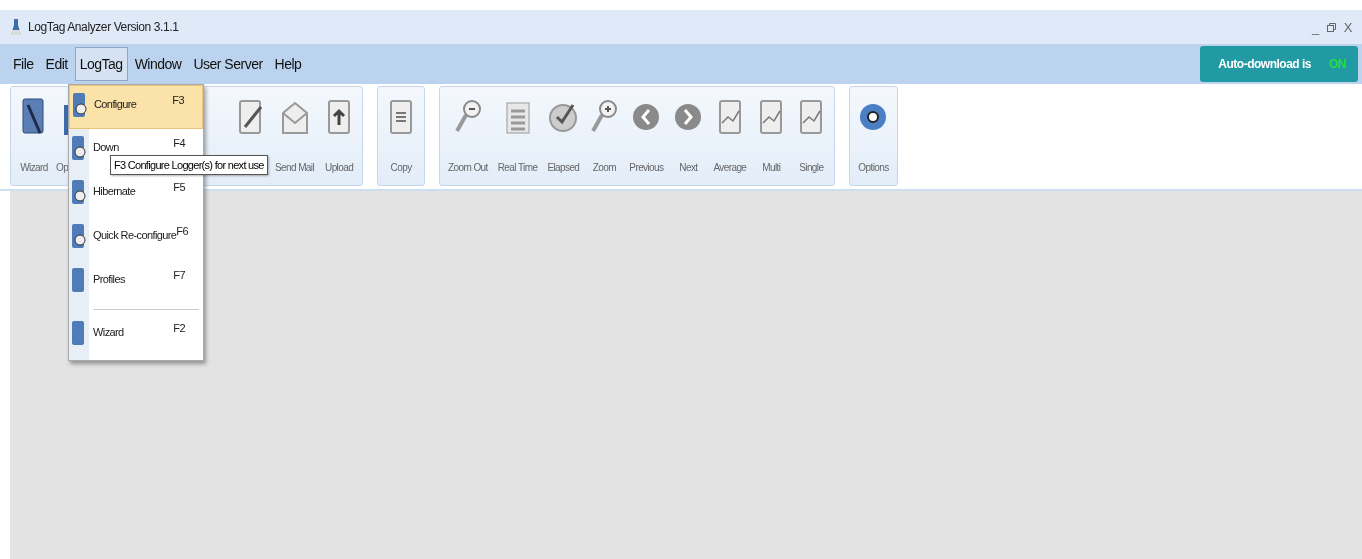 The image size is (1362, 559). I want to click on shortcut-label: F6, so click(182, 230).